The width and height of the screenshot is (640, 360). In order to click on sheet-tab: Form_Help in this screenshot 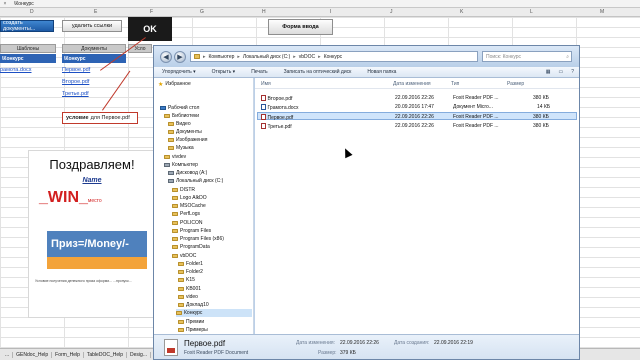, I will do `click(68, 354)`.